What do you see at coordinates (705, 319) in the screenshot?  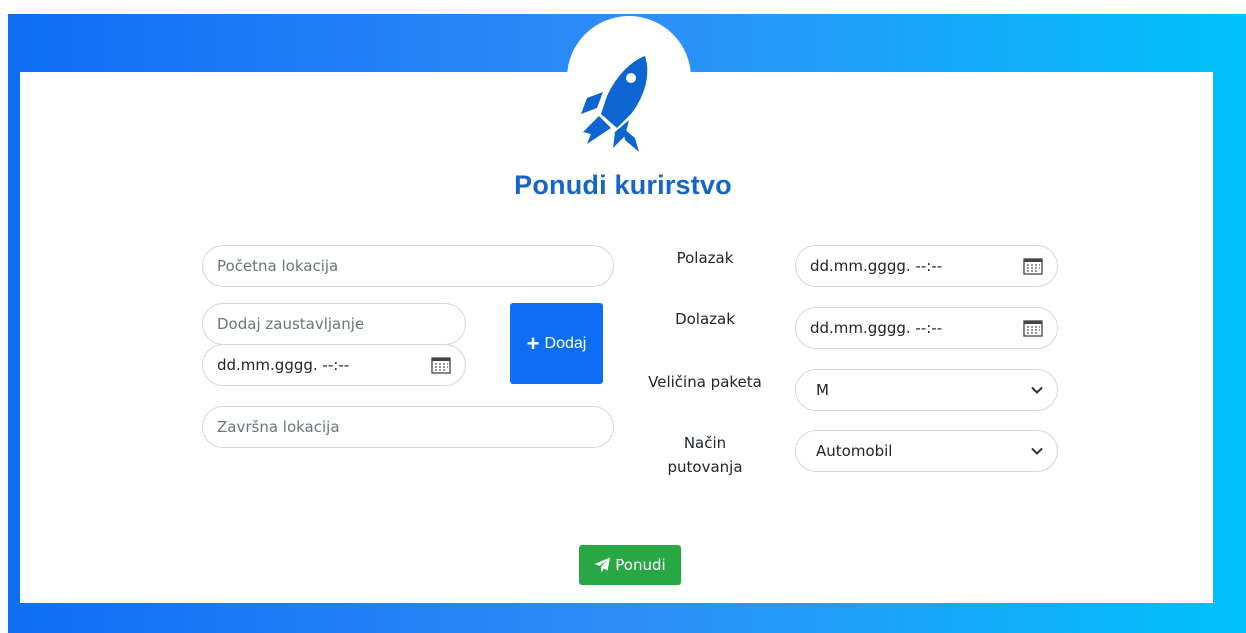 I see `arrival-label: Dolazak` at bounding box center [705, 319].